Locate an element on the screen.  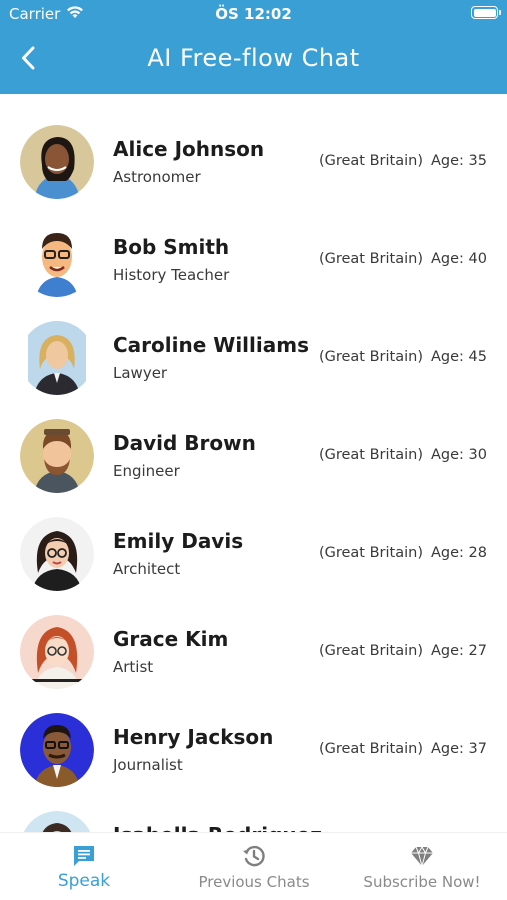
contact-name: David Brown is located at coordinates (184, 443).